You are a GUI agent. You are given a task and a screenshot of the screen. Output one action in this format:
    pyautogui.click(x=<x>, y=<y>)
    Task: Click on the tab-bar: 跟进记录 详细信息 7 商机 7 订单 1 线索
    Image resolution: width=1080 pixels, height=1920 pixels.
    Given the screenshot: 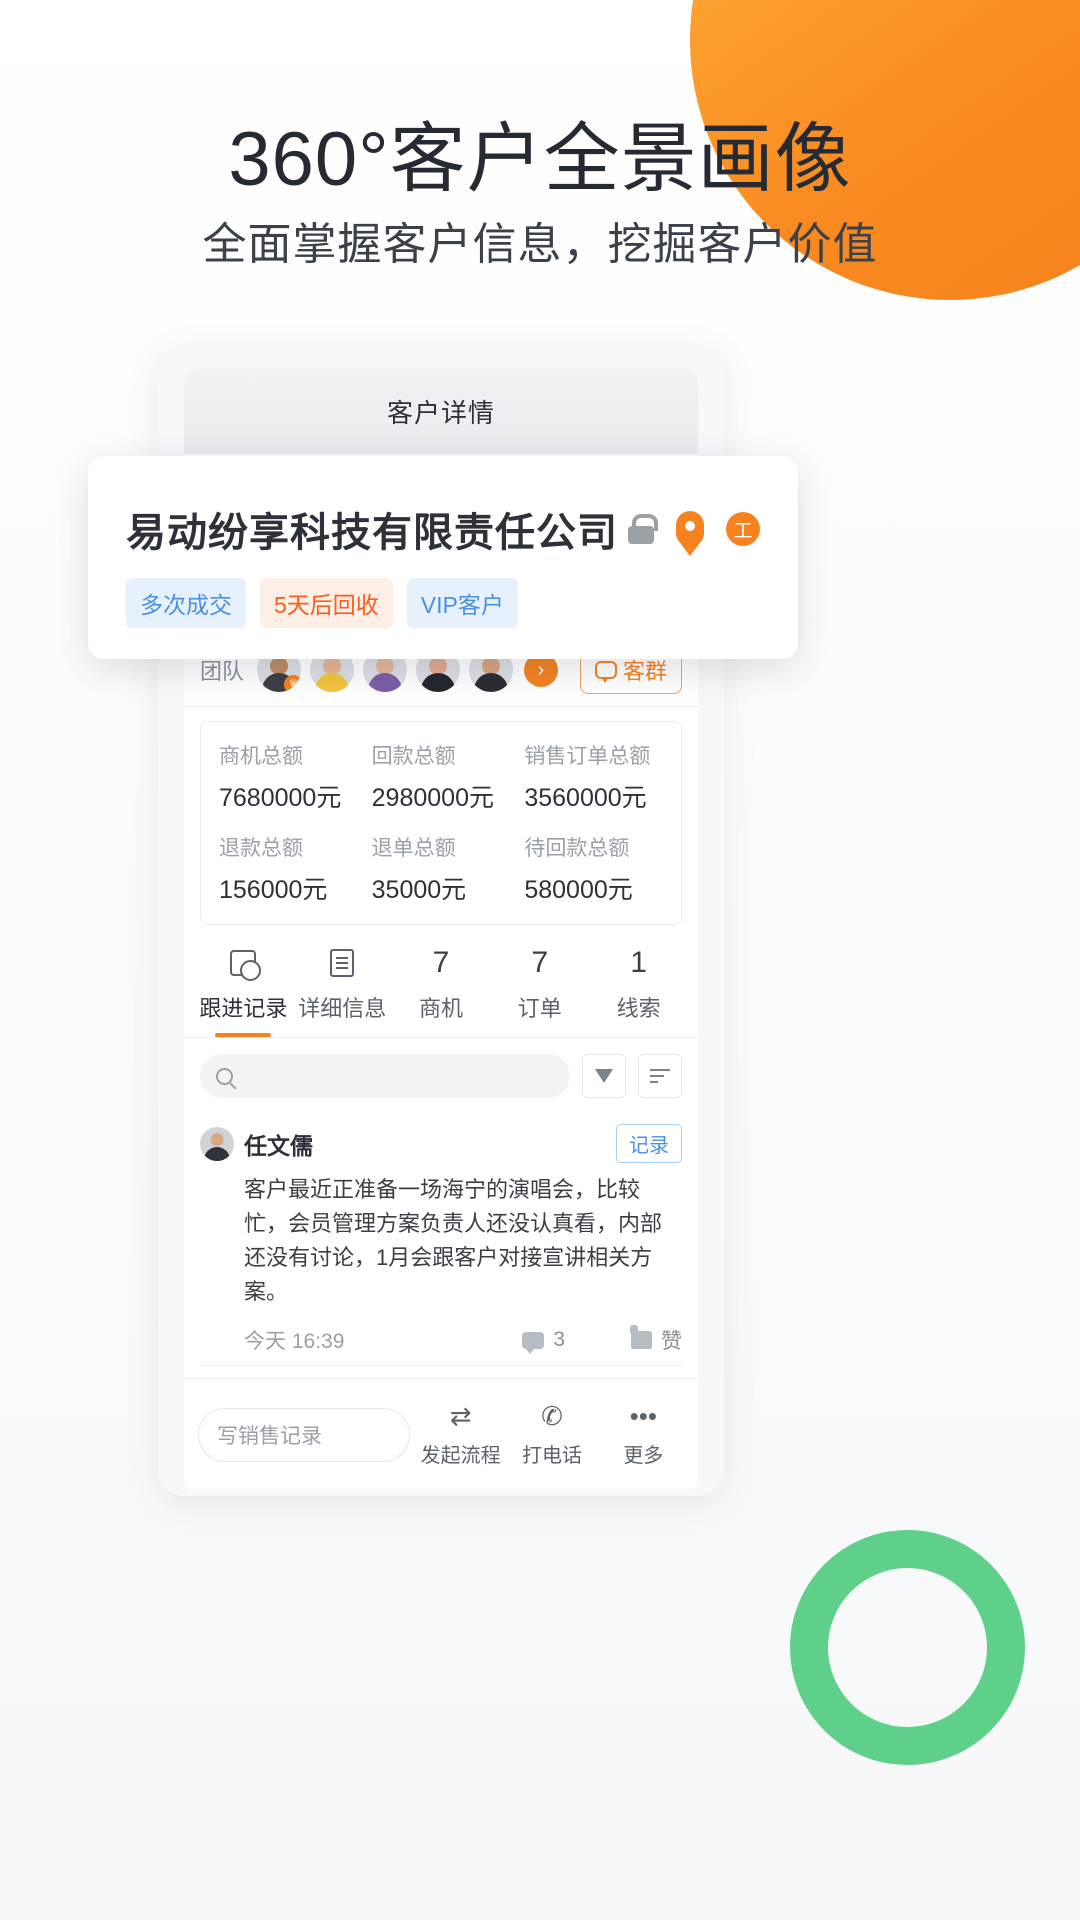 What is the action you would take?
    pyautogui.click(x=441, y=981)
    